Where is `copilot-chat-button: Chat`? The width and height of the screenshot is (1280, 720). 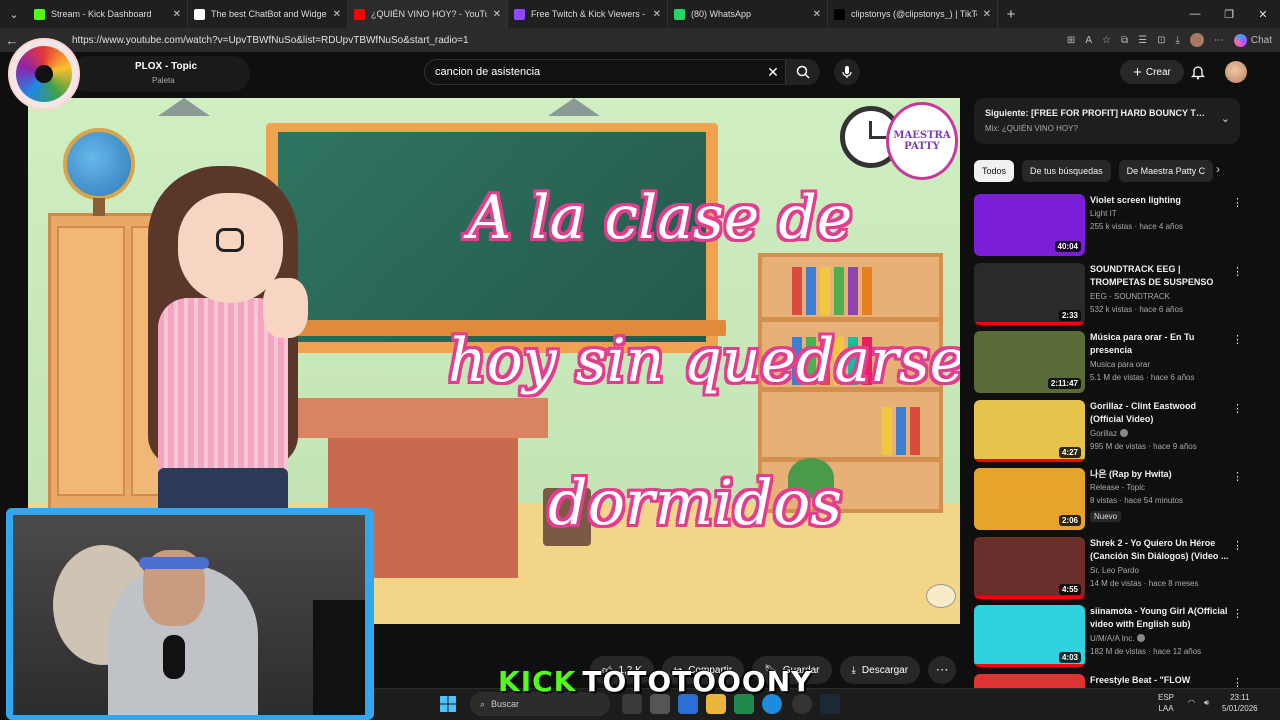 copilot-chat-button: Chat is located at coordinates (1252, 40).